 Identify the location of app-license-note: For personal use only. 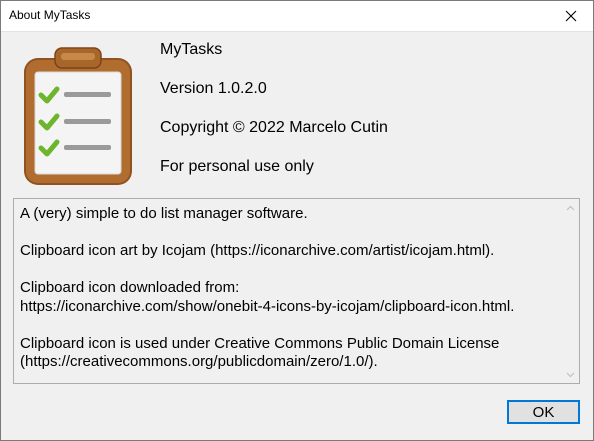
(237, 166).